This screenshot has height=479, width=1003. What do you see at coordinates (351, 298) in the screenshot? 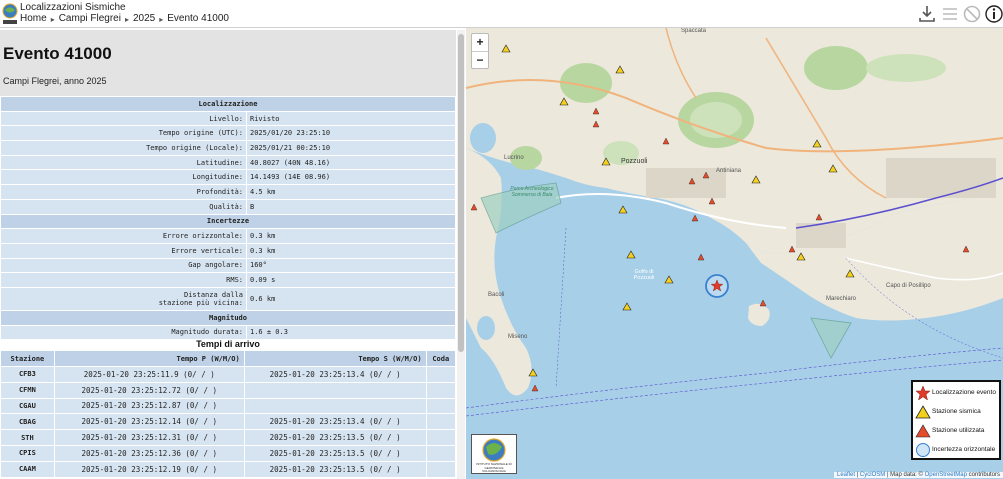
I see `info-value: 0.6 km` at bounding box center [351, 298].